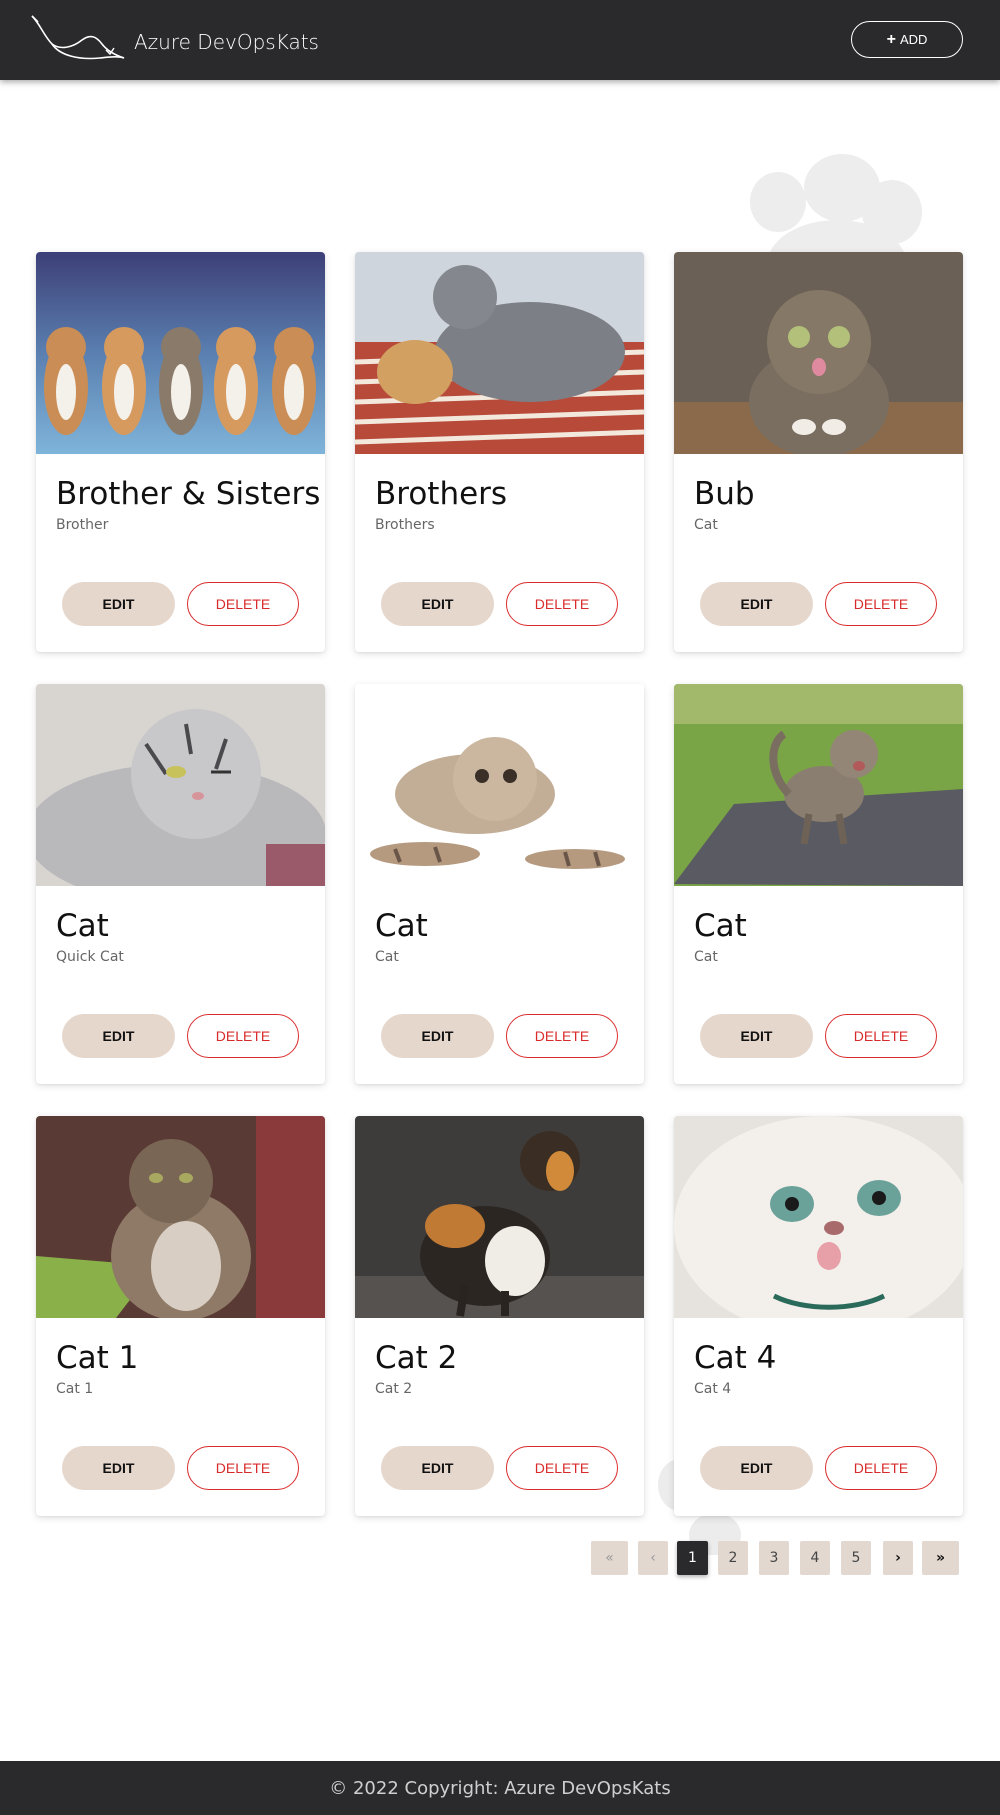  I want to click on plus-icon: +, so click(891, 39).